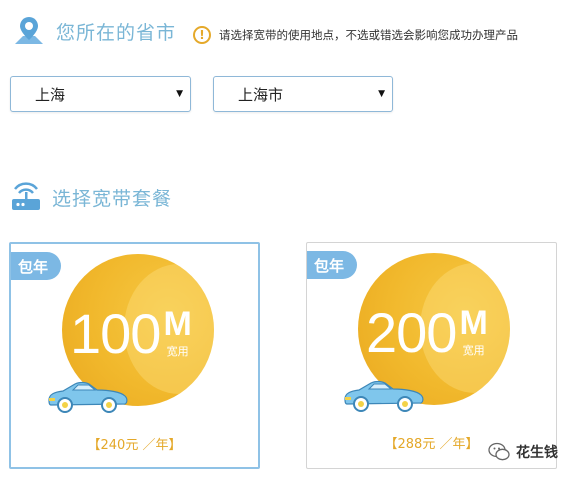 The width and height of the screenshot is (575, 480). Describe the element at coordinates (100, 94) in the screenshot. I see `province-select: 上海 ▼` at that location.